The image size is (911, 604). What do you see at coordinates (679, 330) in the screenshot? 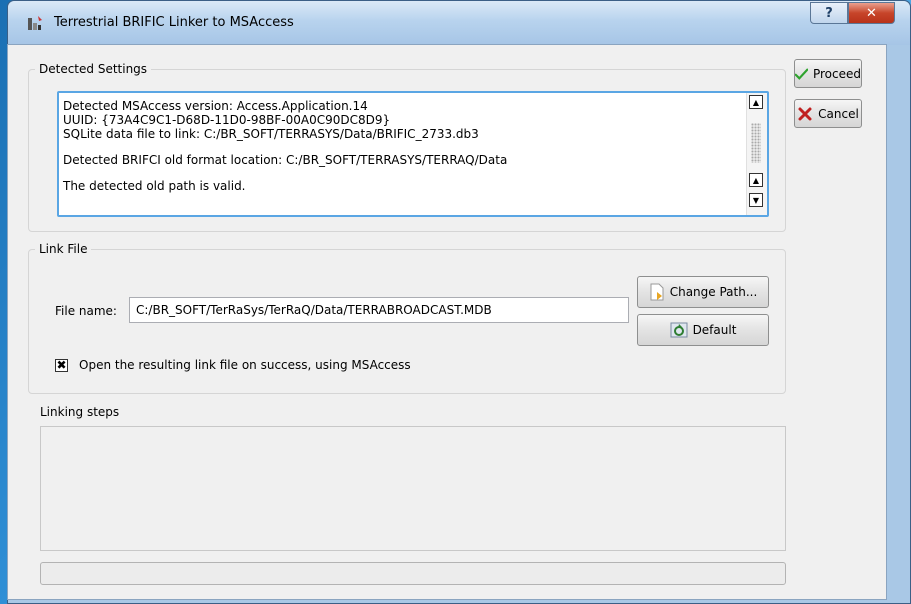
I see `default-reset-icon` at bounding box center [679, 330].